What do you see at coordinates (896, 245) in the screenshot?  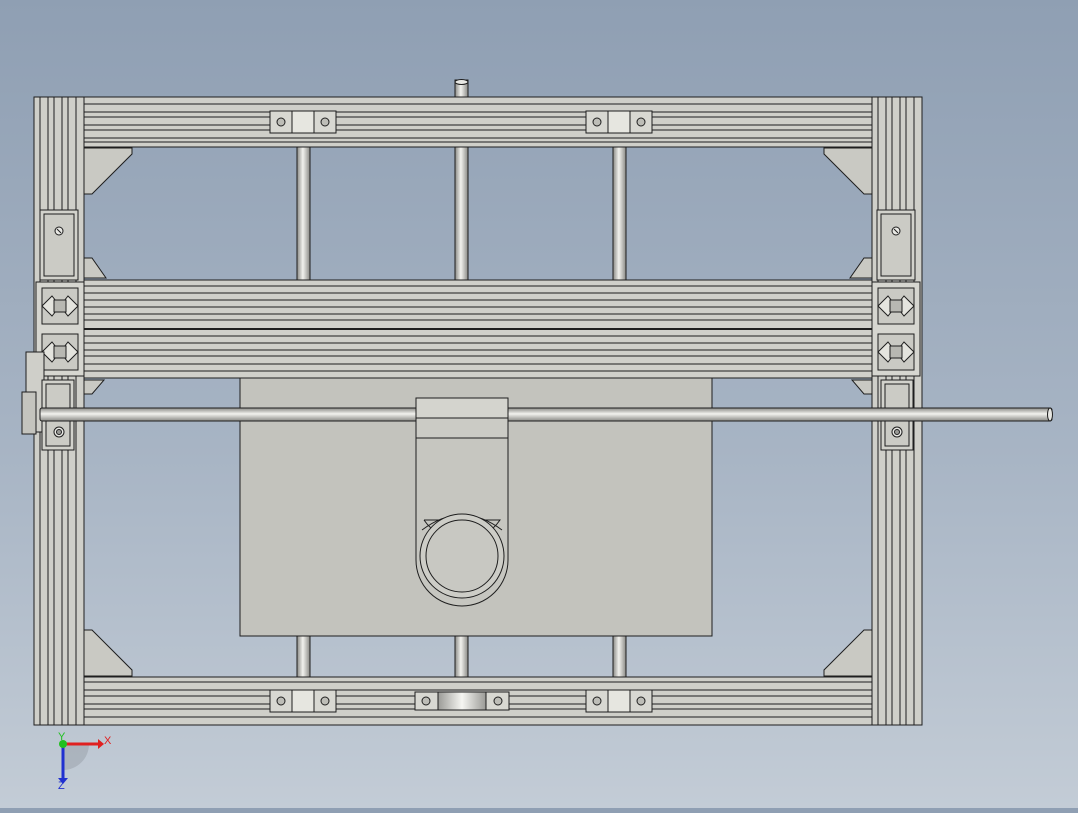 I see `right-gantry-block` at bounding box center [896, 245].